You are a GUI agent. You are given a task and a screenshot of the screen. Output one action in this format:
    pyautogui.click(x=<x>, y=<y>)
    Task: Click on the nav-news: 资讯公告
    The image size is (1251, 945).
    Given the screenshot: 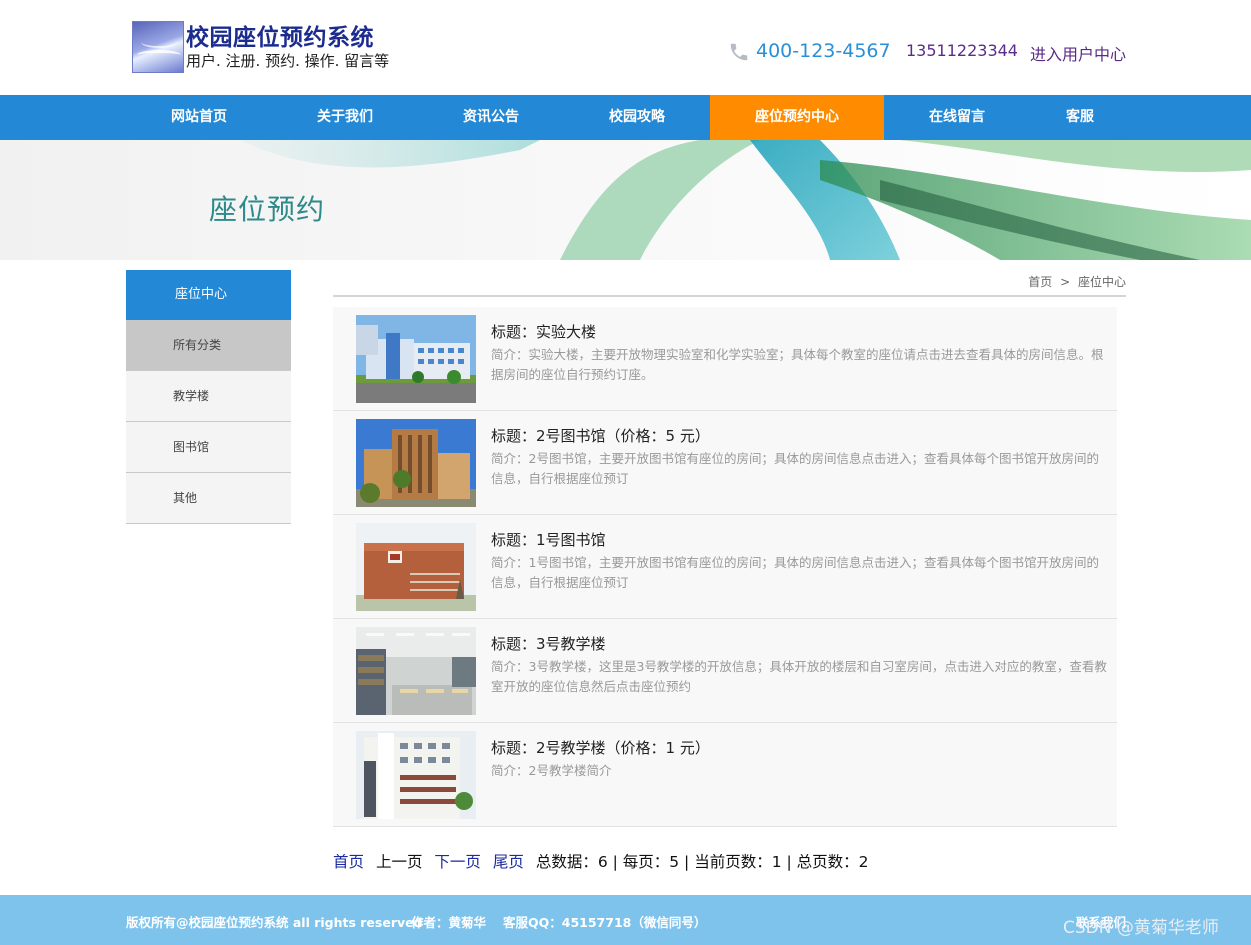 What is the action you would take?
    pyautogui.click(x=491, y=117)
    